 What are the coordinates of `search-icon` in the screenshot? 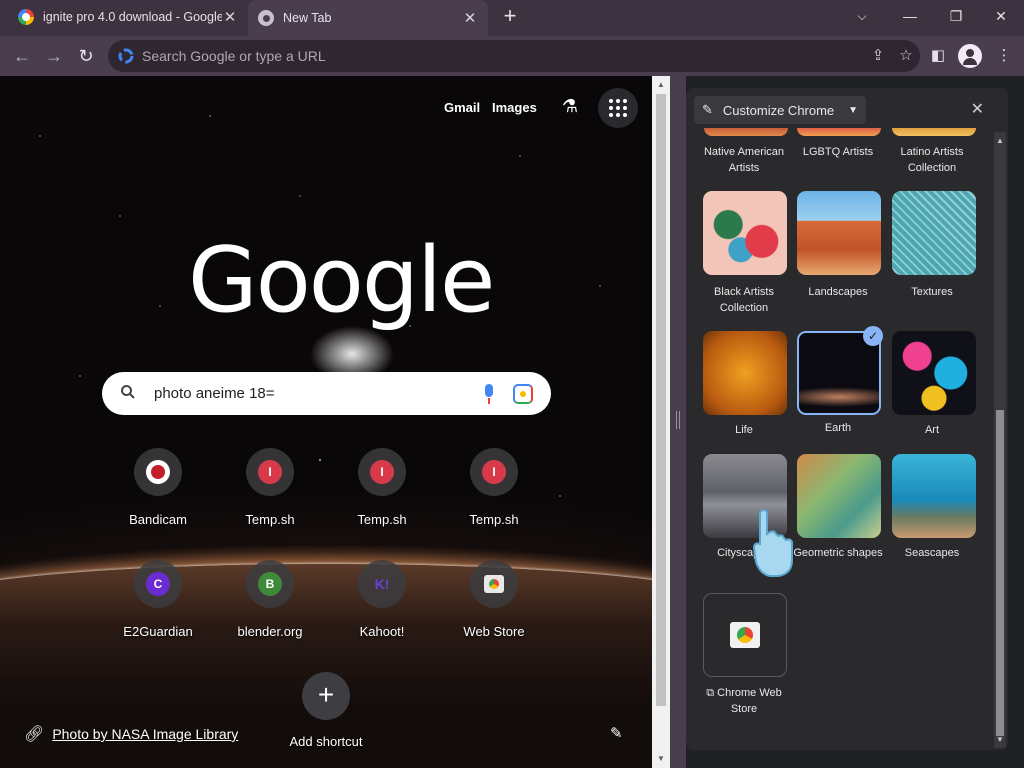 It's located at (130, 394).